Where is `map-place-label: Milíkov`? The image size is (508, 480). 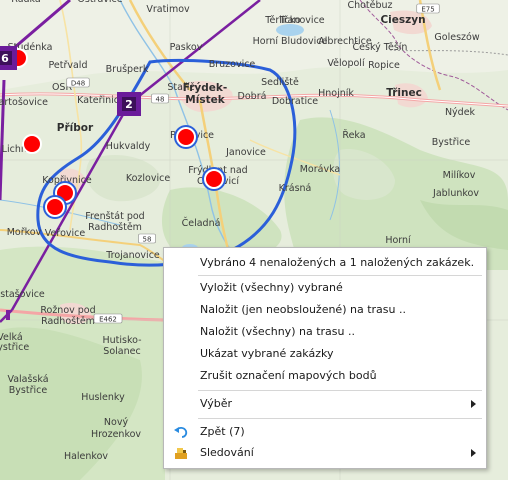 map-place-label: Milíkov is located at coordinates (459, 175).